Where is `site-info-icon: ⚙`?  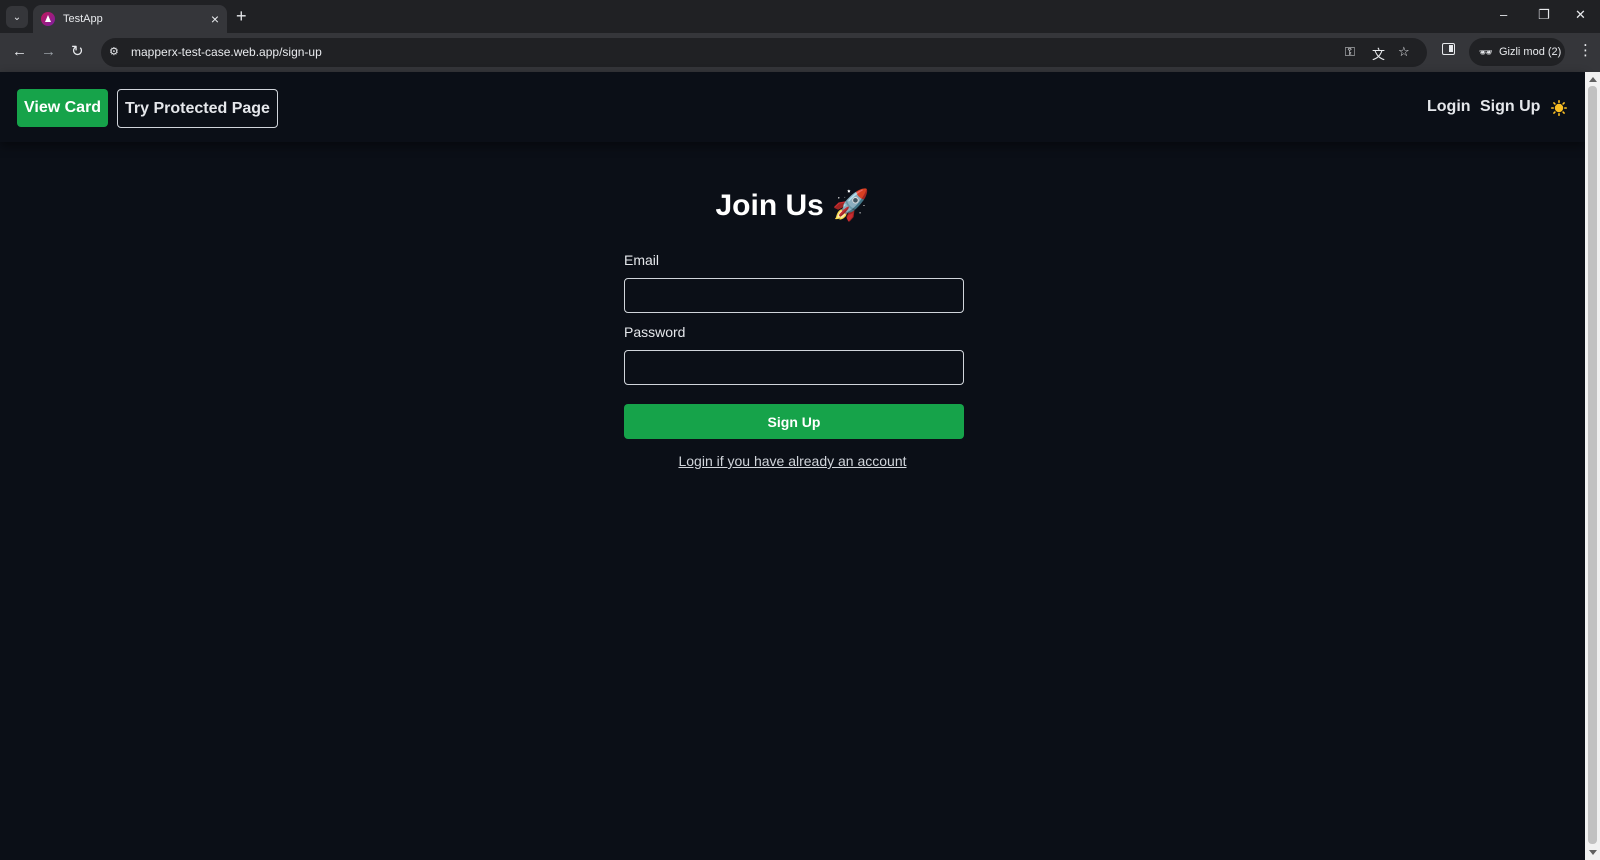 site-info-icon: ⚙ is located at coordinates (116, 52).